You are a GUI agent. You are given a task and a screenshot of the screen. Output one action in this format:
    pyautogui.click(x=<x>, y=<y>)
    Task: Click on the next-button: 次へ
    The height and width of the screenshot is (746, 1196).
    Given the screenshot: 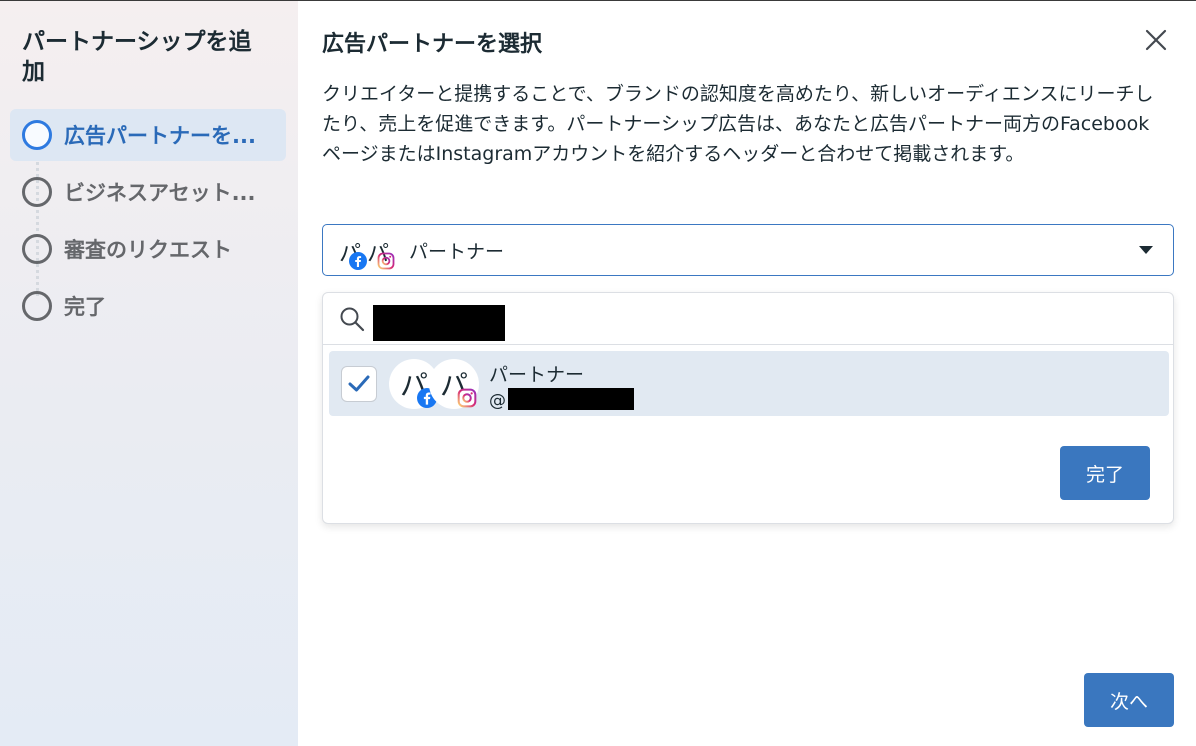 What is the action you would take?
    pyautogui.click(x=1129, y=700)
    